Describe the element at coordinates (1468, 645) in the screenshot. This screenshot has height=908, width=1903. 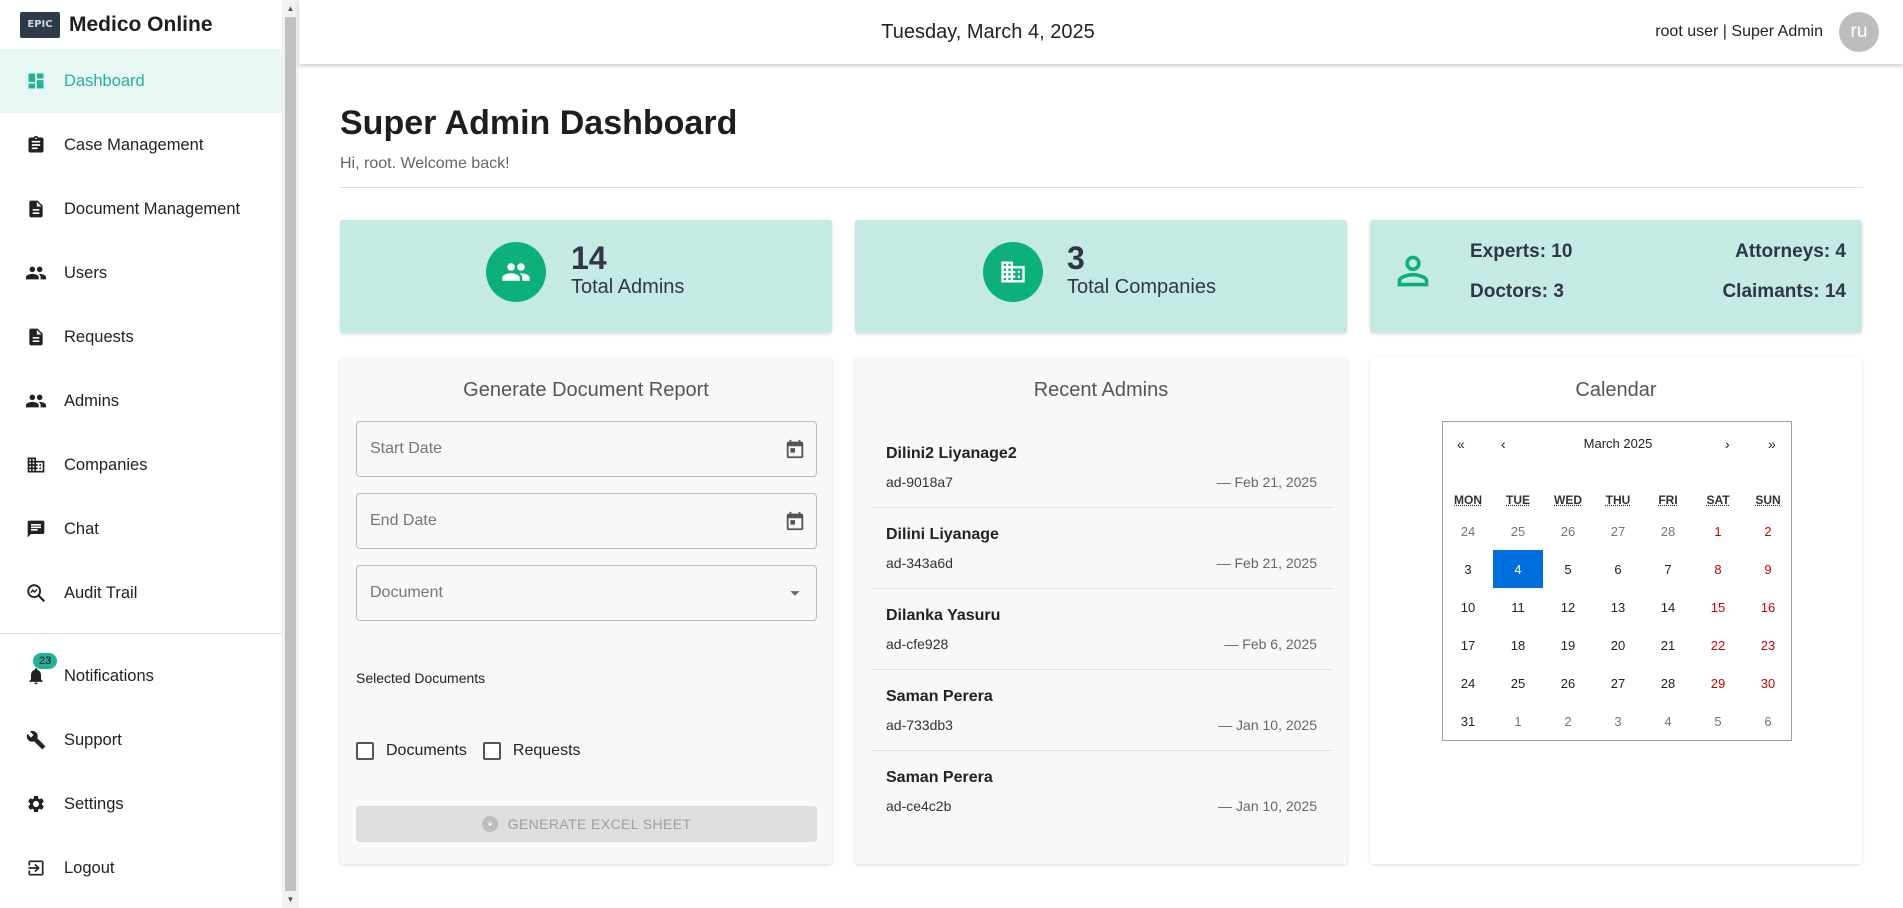
I see `calendar-day: 17` at that location.